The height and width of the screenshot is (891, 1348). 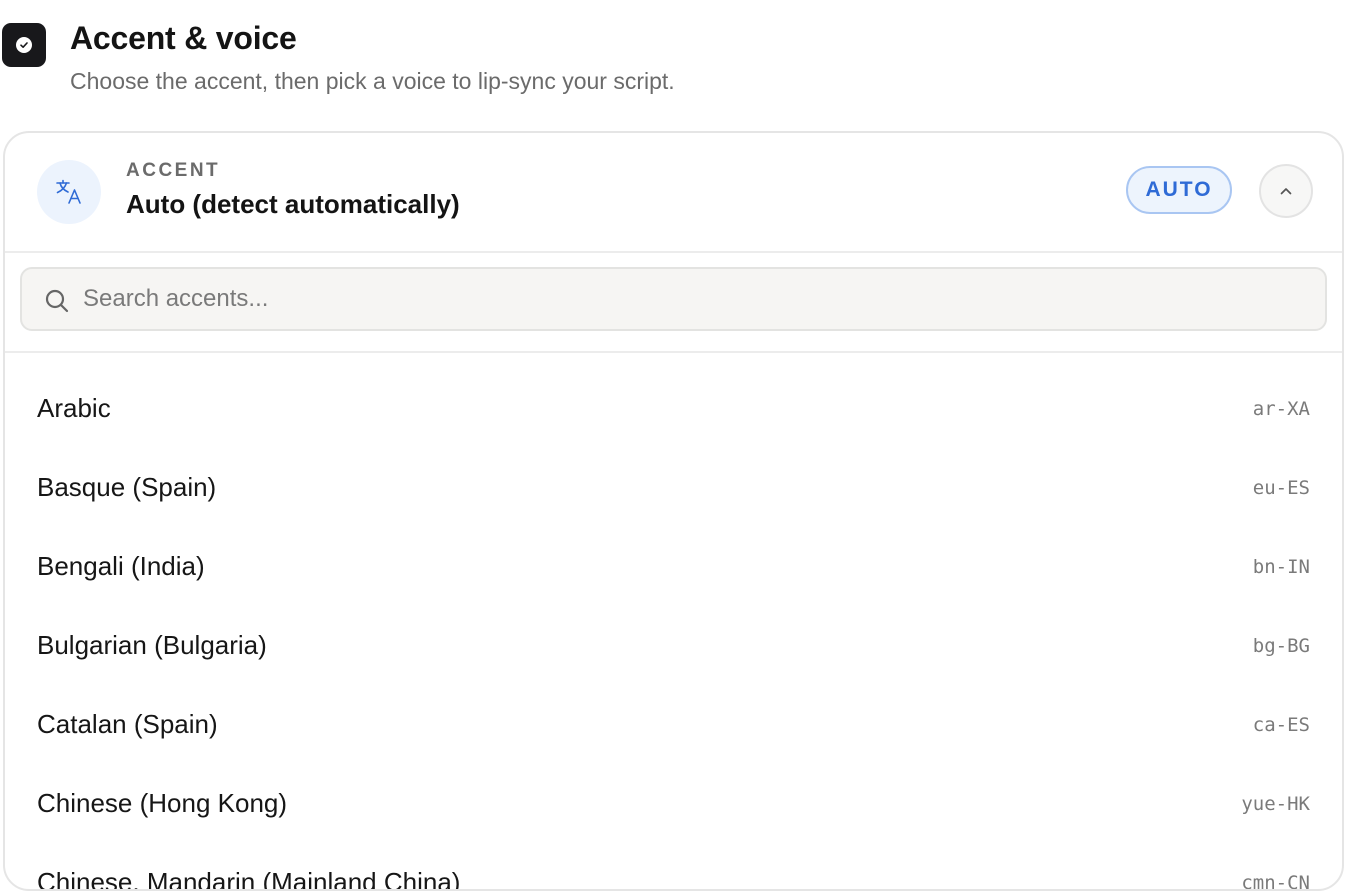 What do you see at coordinates (152, 645) in the screenshot?
I see `accent-option-name: Bulgarian (Bulgaria)` at bounding box center [152, 645].